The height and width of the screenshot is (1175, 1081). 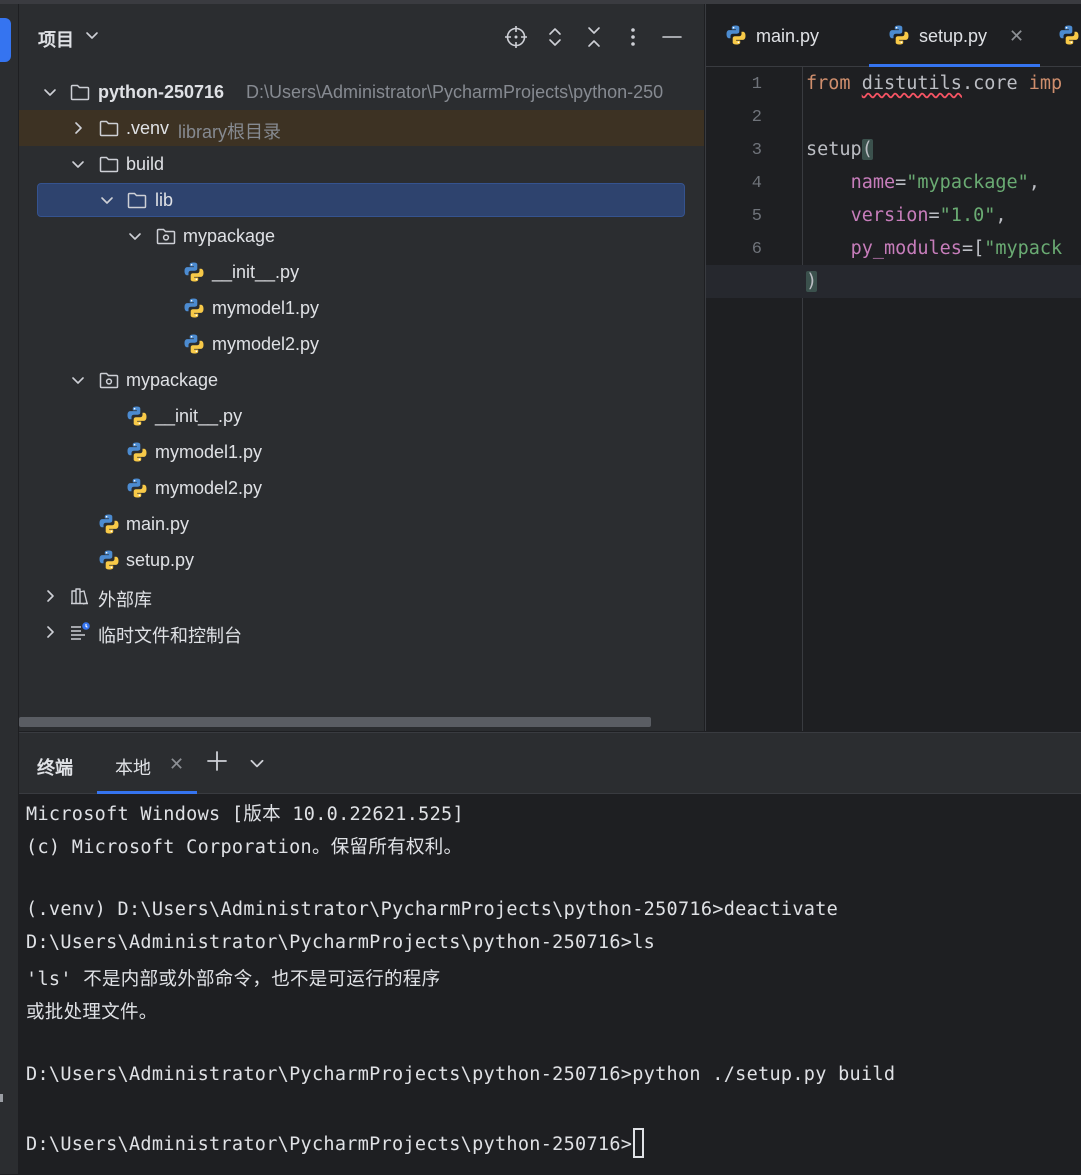 I want to click on tree-item-hint: library根目录, so click(x=230, y=132).